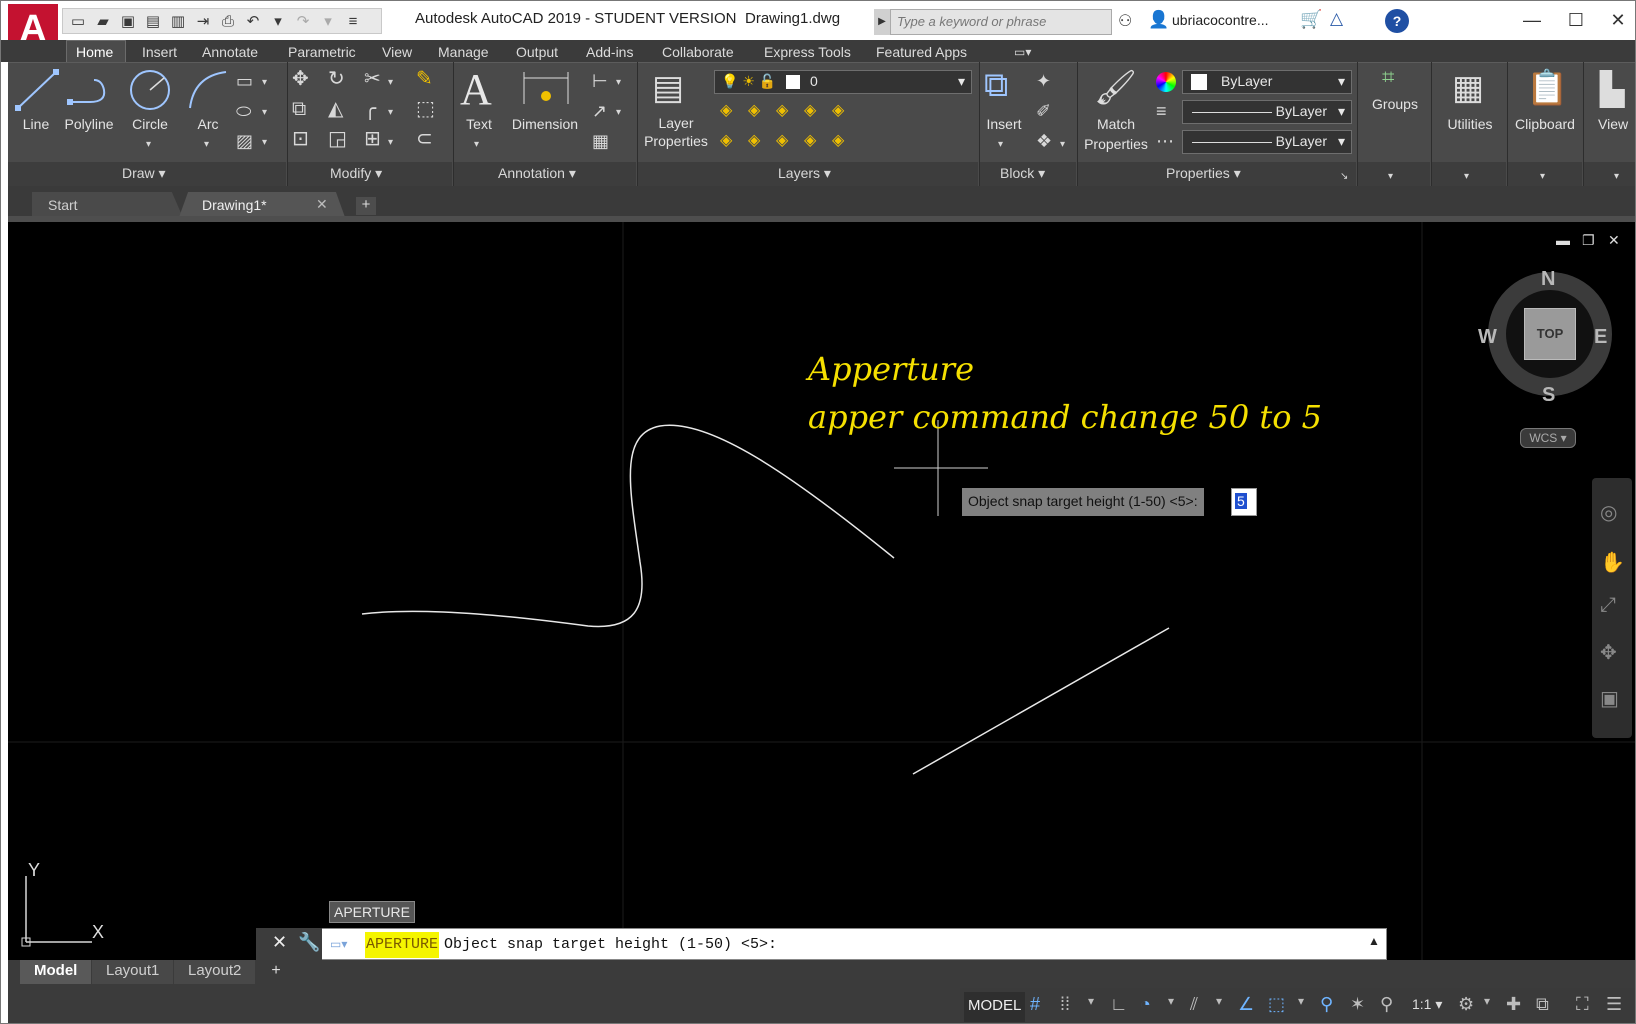  What do you see at coordinates (1609, 698) in the screenshot?
I see `showmotion-icon: ▣` at bounding box center [1609, 698].